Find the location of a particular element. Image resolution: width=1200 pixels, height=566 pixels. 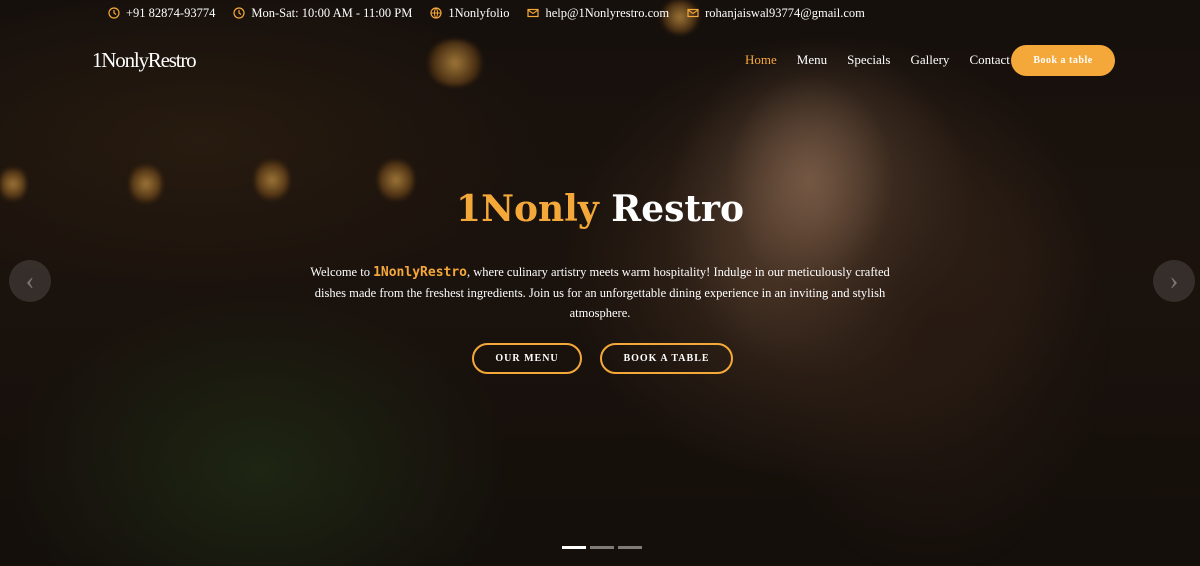

globe-icon is located at coordinates (436, 13).